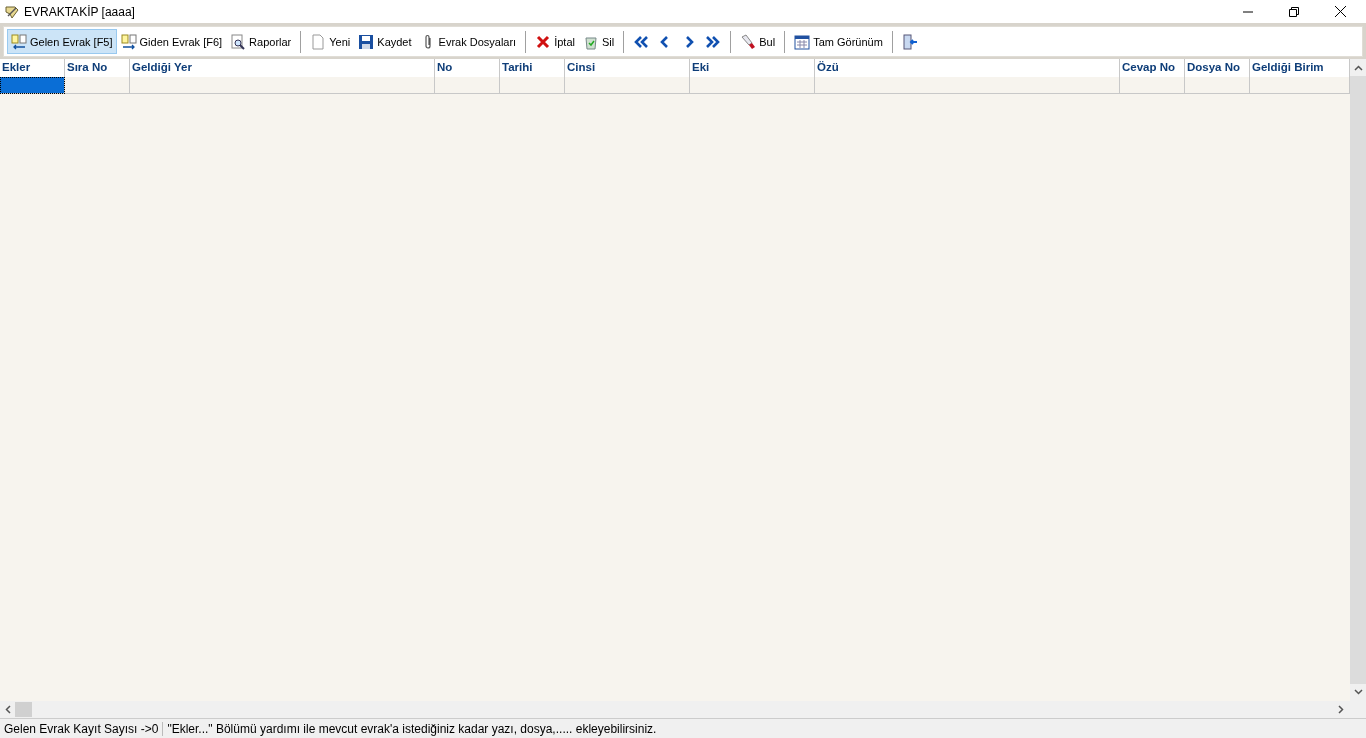 Image resolution: width=1366 pixels, height=738 pixels. I want to click on document-icon, so click(318, 41).